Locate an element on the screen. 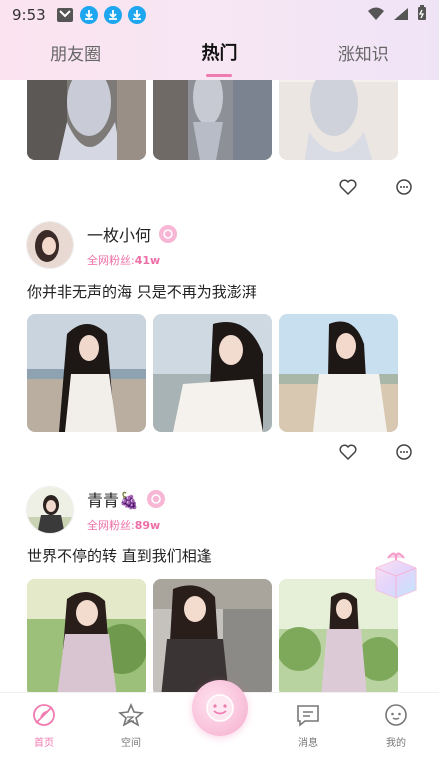 The width and height of the screenshot is (439, 780). username: 一枚小何 is located at coordinates (119, 234).